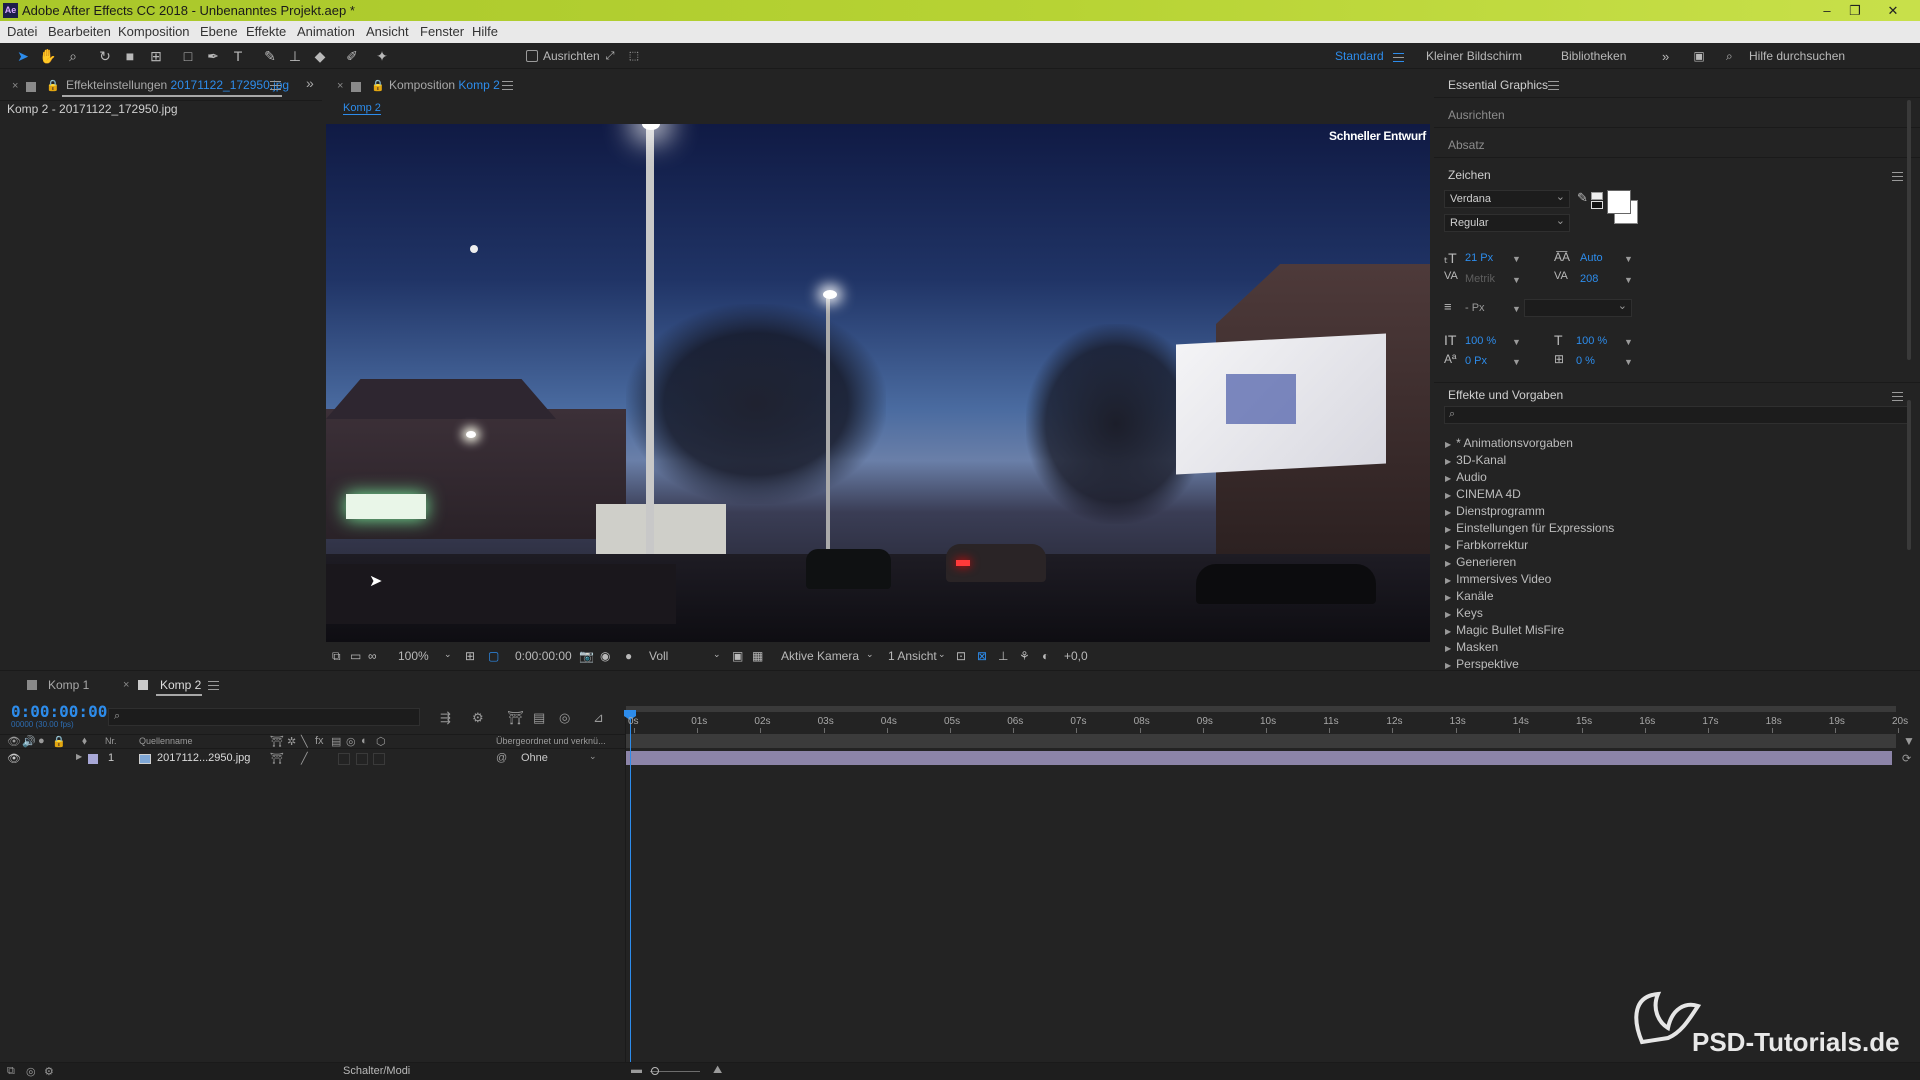  I want to click on workspace-standard: Standard, so click(1359, 56).